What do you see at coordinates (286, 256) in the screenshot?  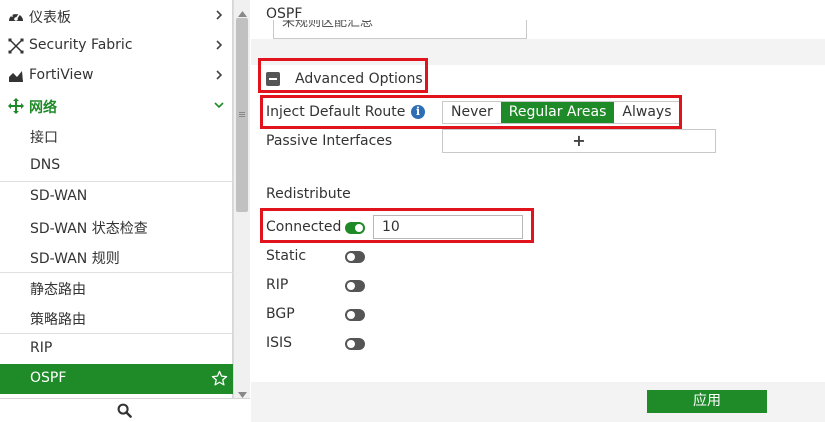 I see `static-label: Static` at bounding box center [286, 256].